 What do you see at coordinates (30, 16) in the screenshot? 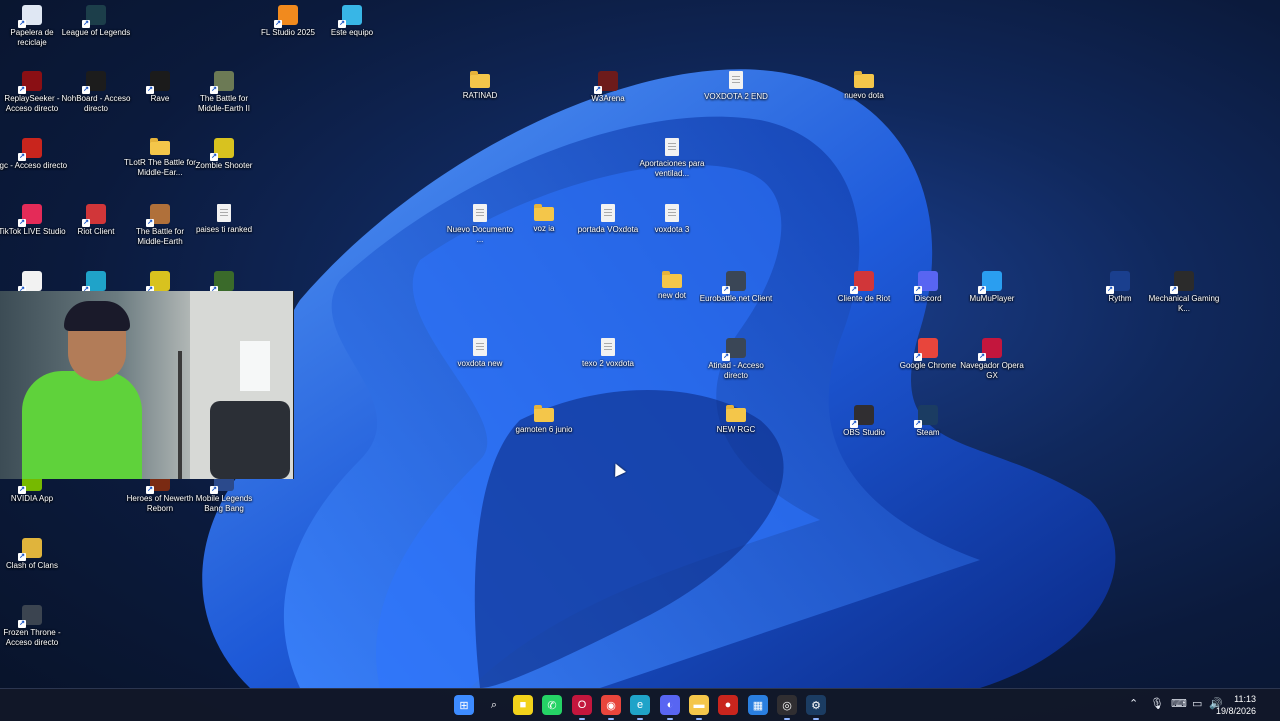
I see `recycle-bin-icon` at bounding box center [30, 16].